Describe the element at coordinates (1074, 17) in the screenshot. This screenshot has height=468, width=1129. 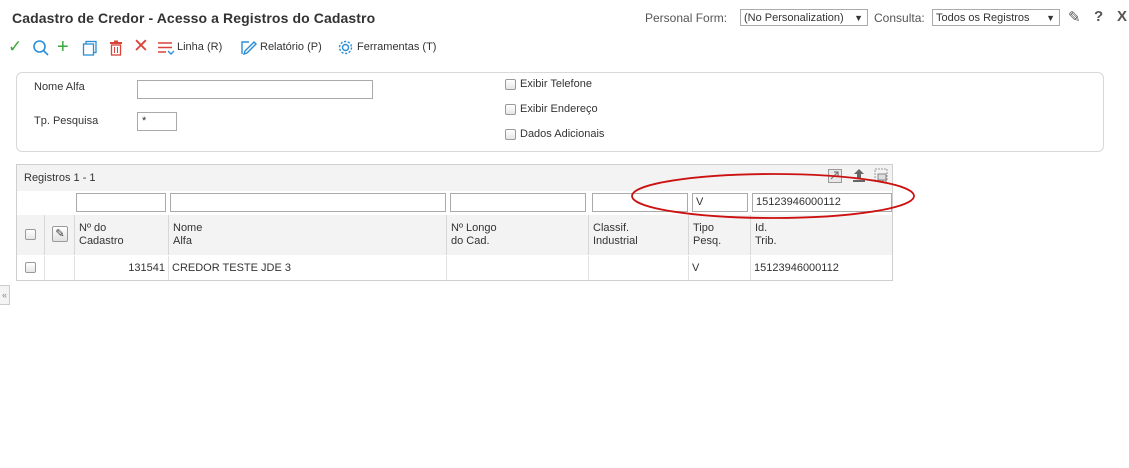
I see `edit-icon: ✎` at that location.